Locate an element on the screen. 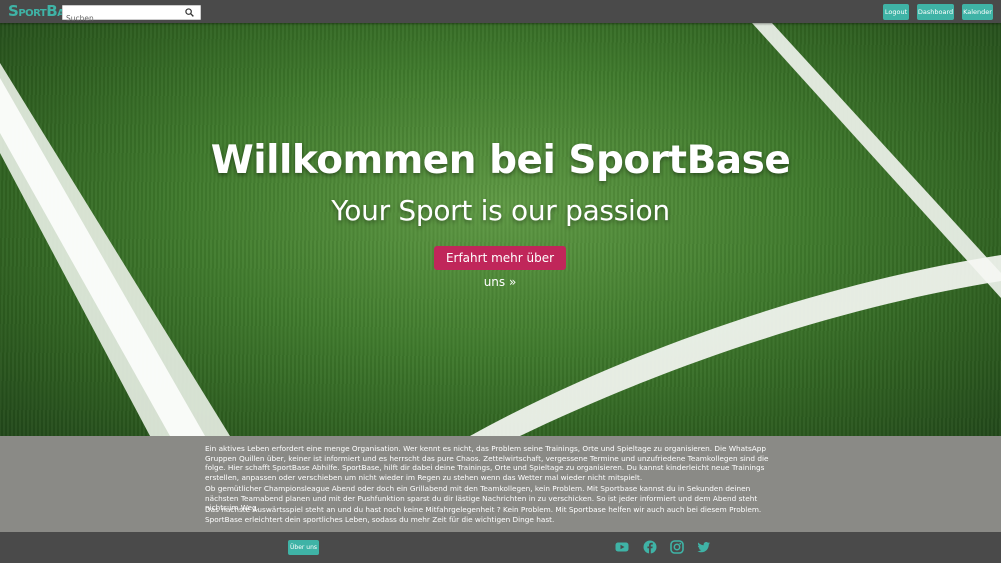 Image resolution: width=1001 pixels, height=563 pixels. hero-subtitle: Your Sport is our passion is located at coordinates (500, 210).